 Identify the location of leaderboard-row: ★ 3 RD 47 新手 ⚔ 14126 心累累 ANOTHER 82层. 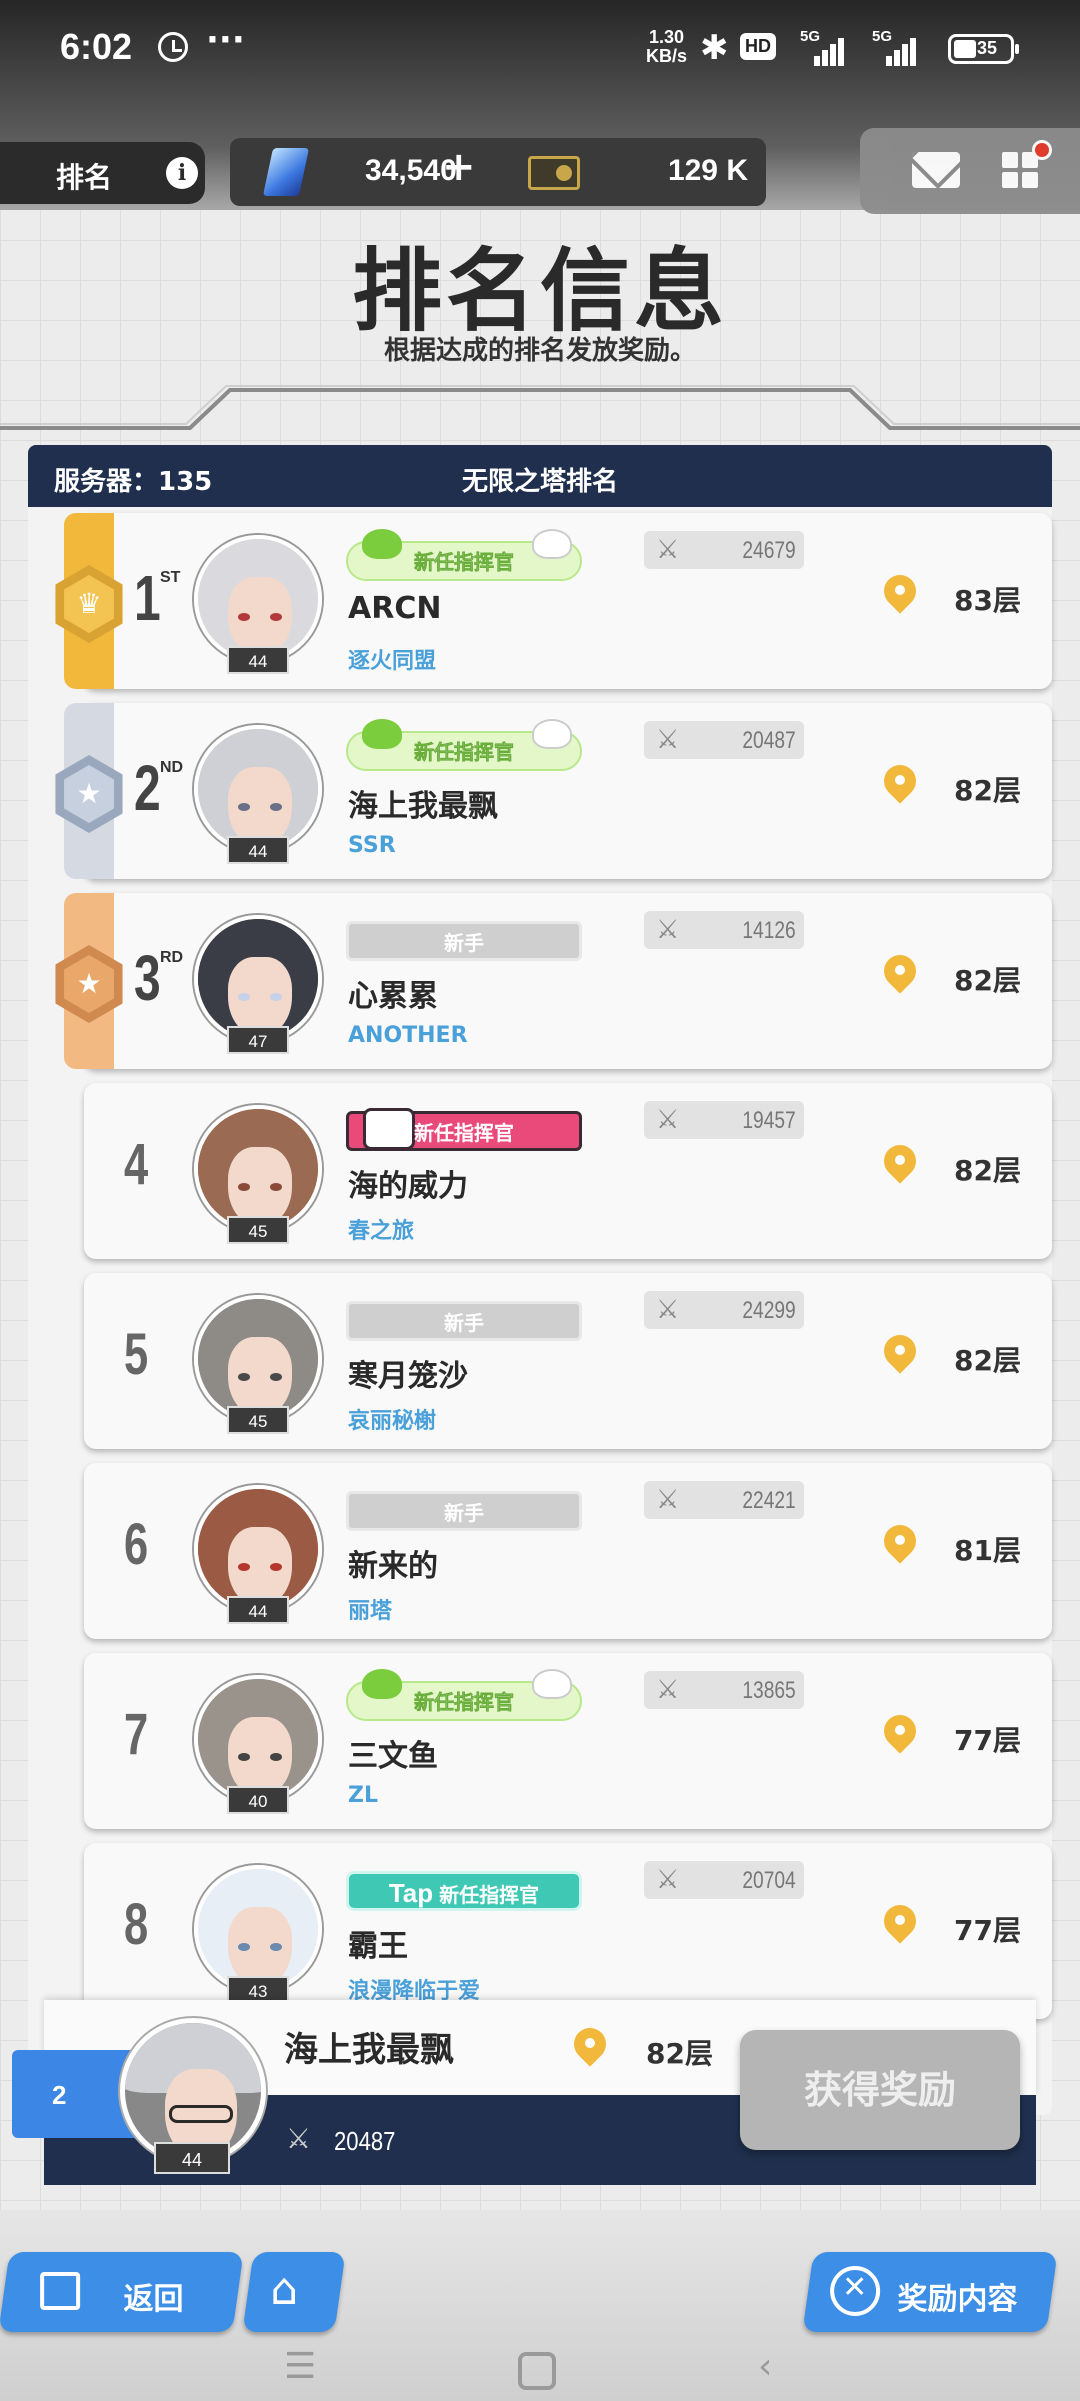
(553, 981).